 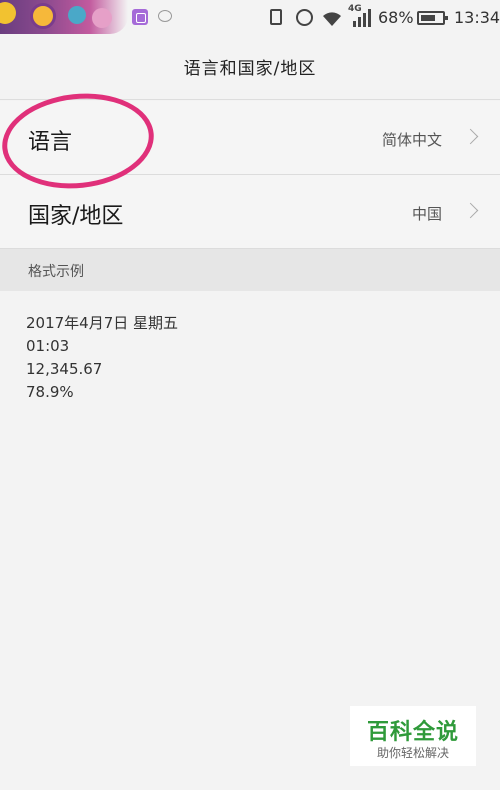 I want to click on date-format-example: 2017年4月7日 星期五, so click(x=102, y=323).